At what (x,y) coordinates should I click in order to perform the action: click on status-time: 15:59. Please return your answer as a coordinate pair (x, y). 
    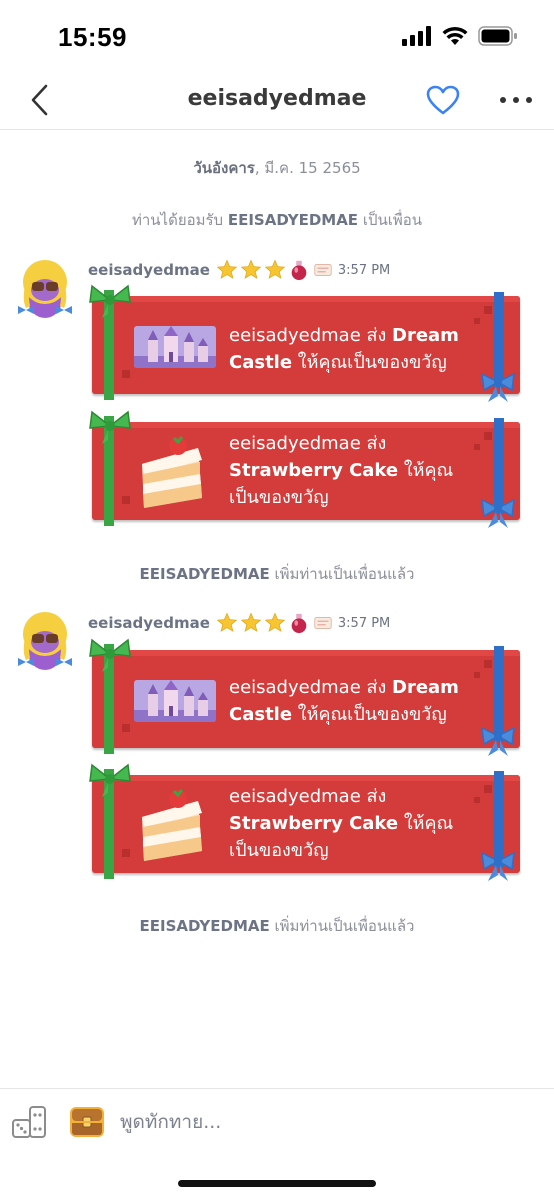
    Looking at the image, I should click on (92, 37).